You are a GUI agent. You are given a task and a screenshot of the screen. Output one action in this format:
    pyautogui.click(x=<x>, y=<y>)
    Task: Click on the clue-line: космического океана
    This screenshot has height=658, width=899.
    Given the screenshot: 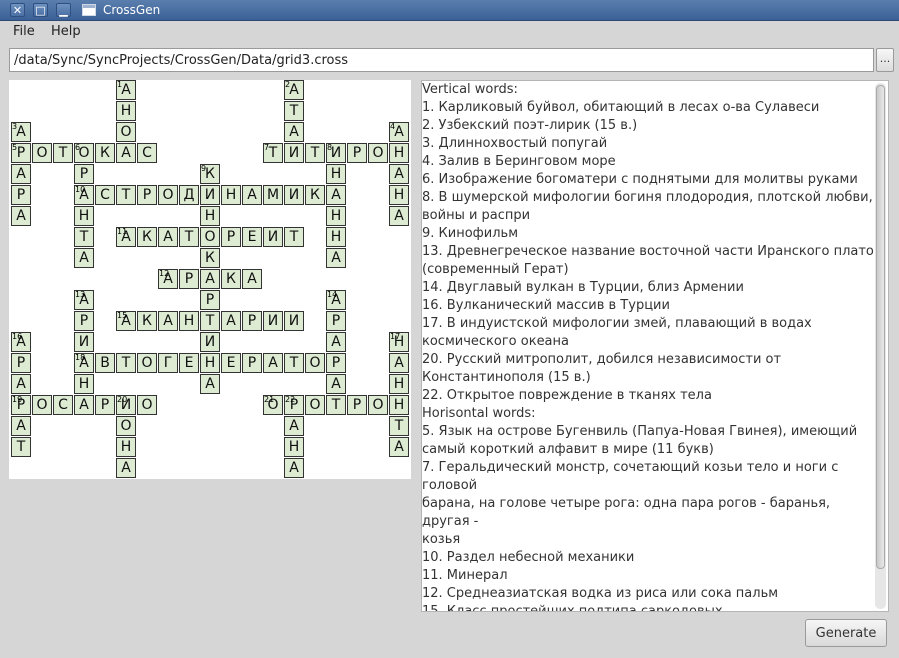 What is the action you would take?
    pyautogui.click(x=495, y=341)
    